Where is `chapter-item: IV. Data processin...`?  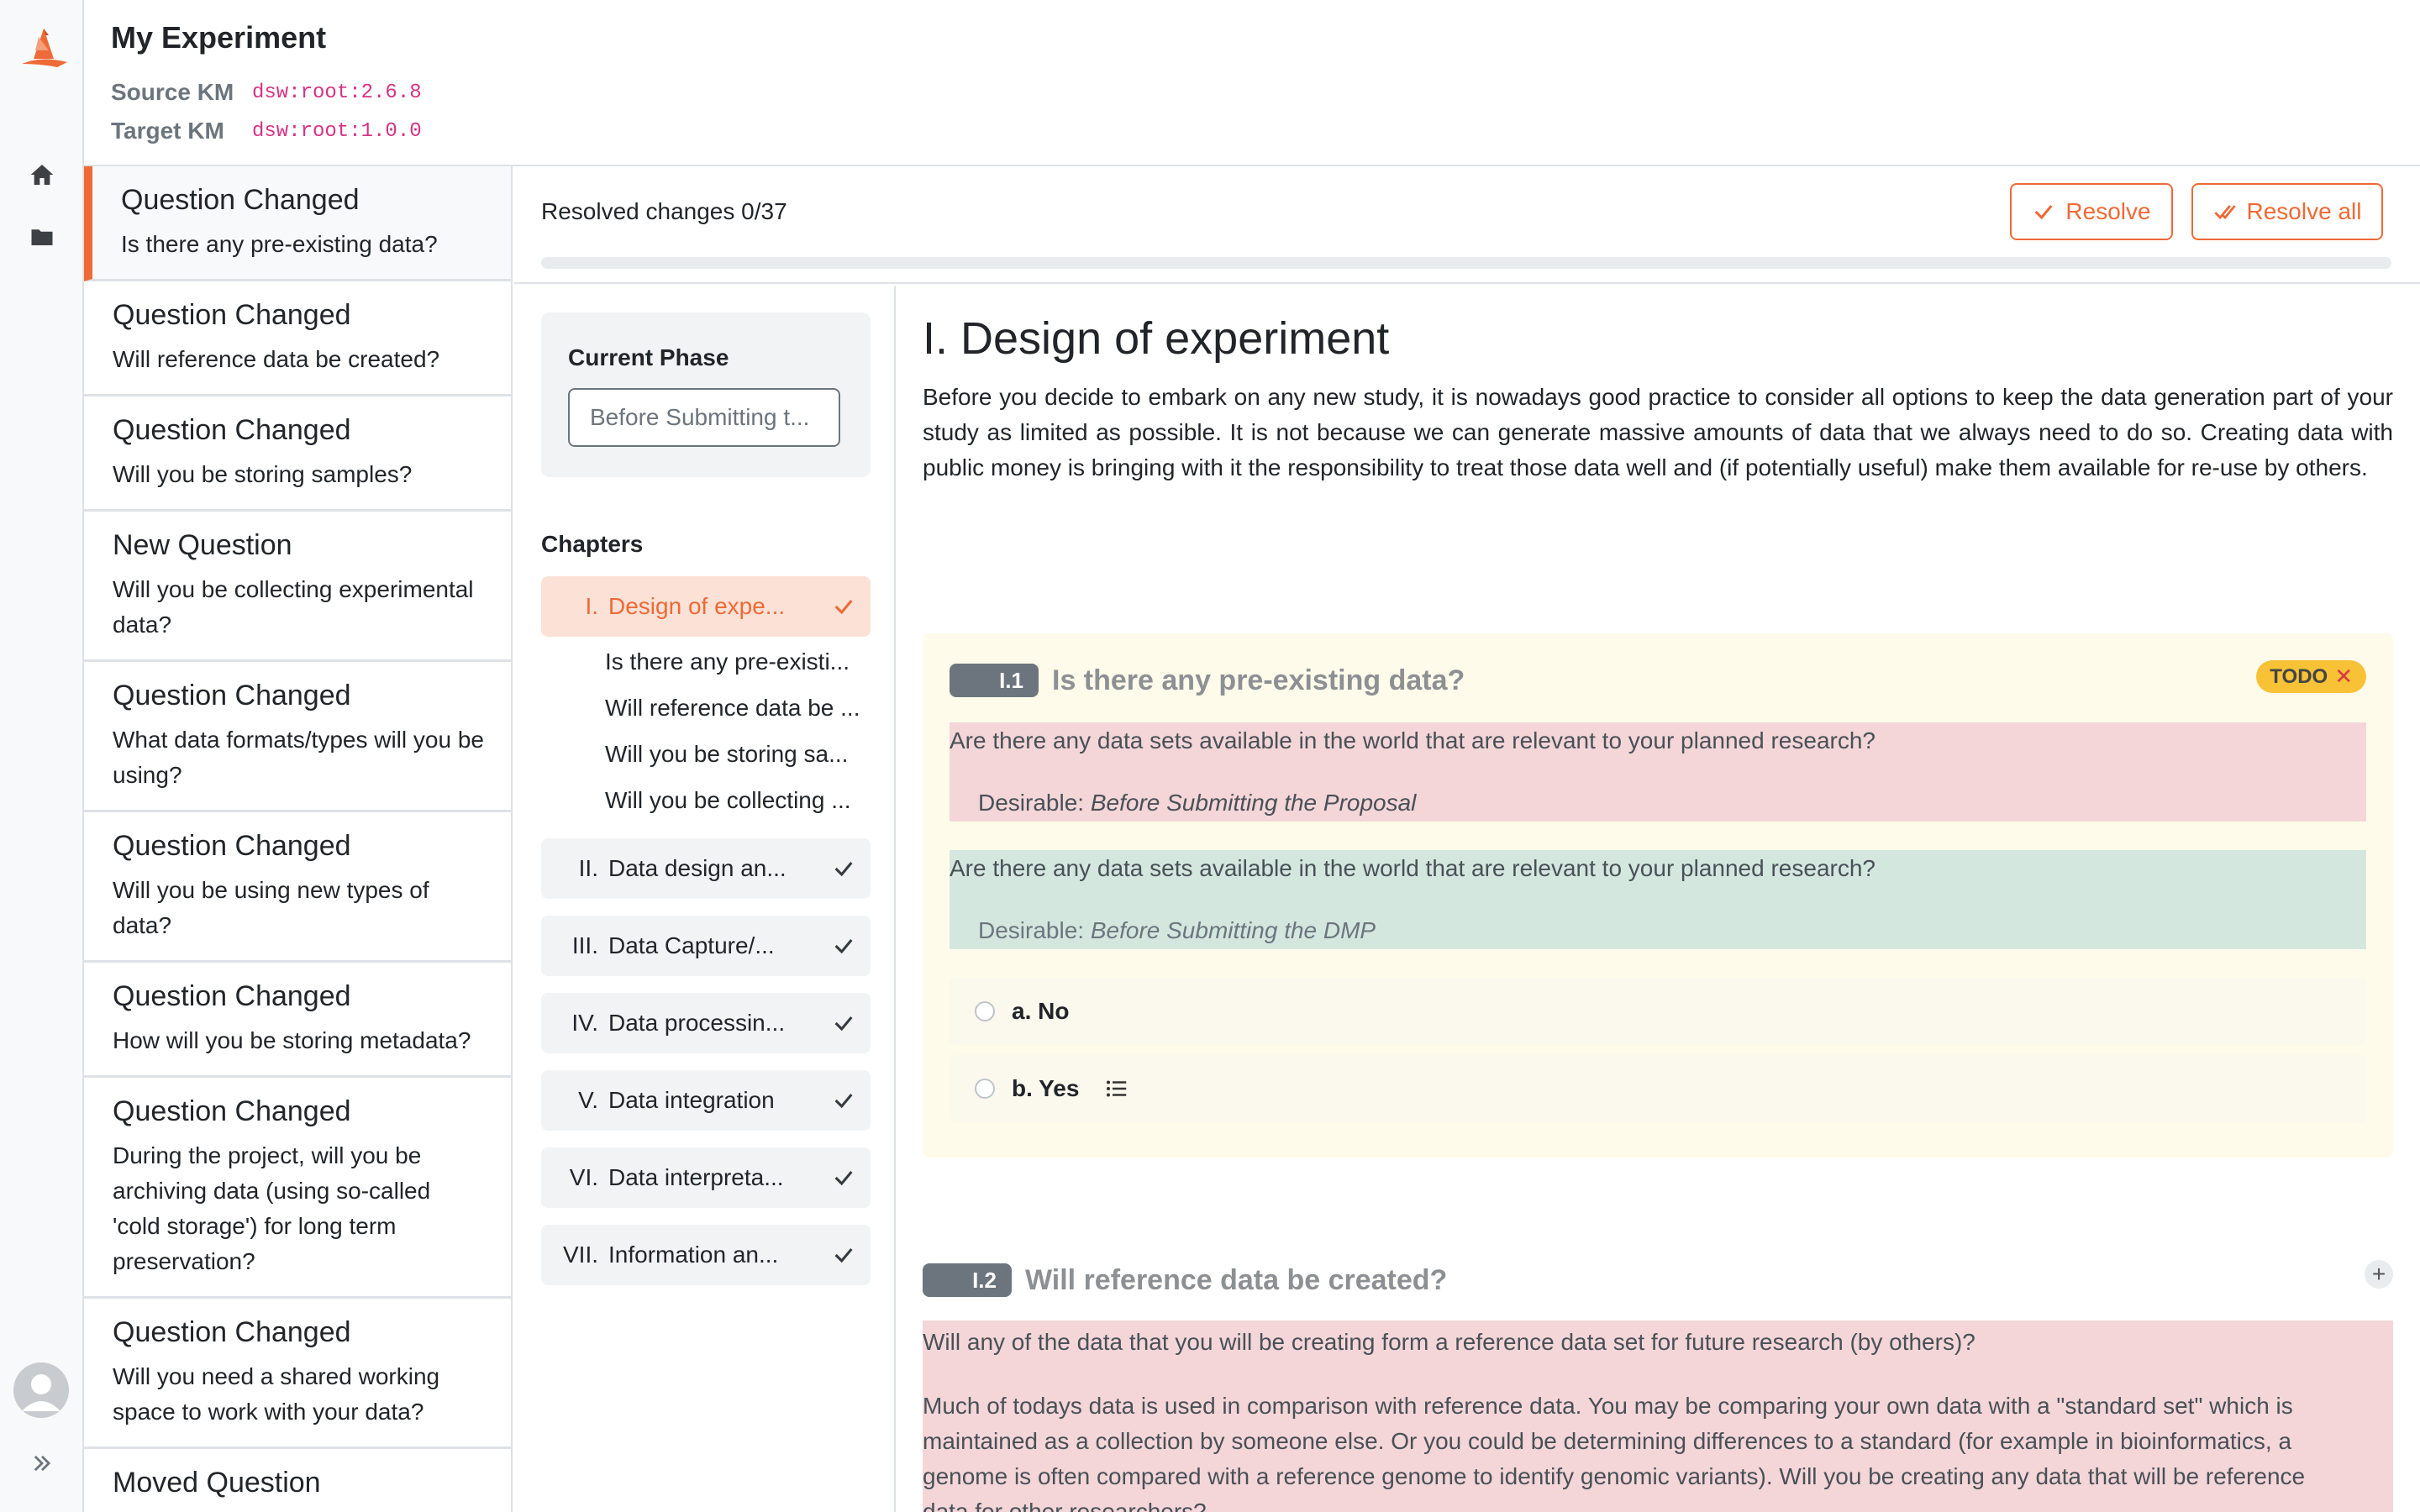
chapter-item: IV. Data processin... is located at coordinates (706, 1023).